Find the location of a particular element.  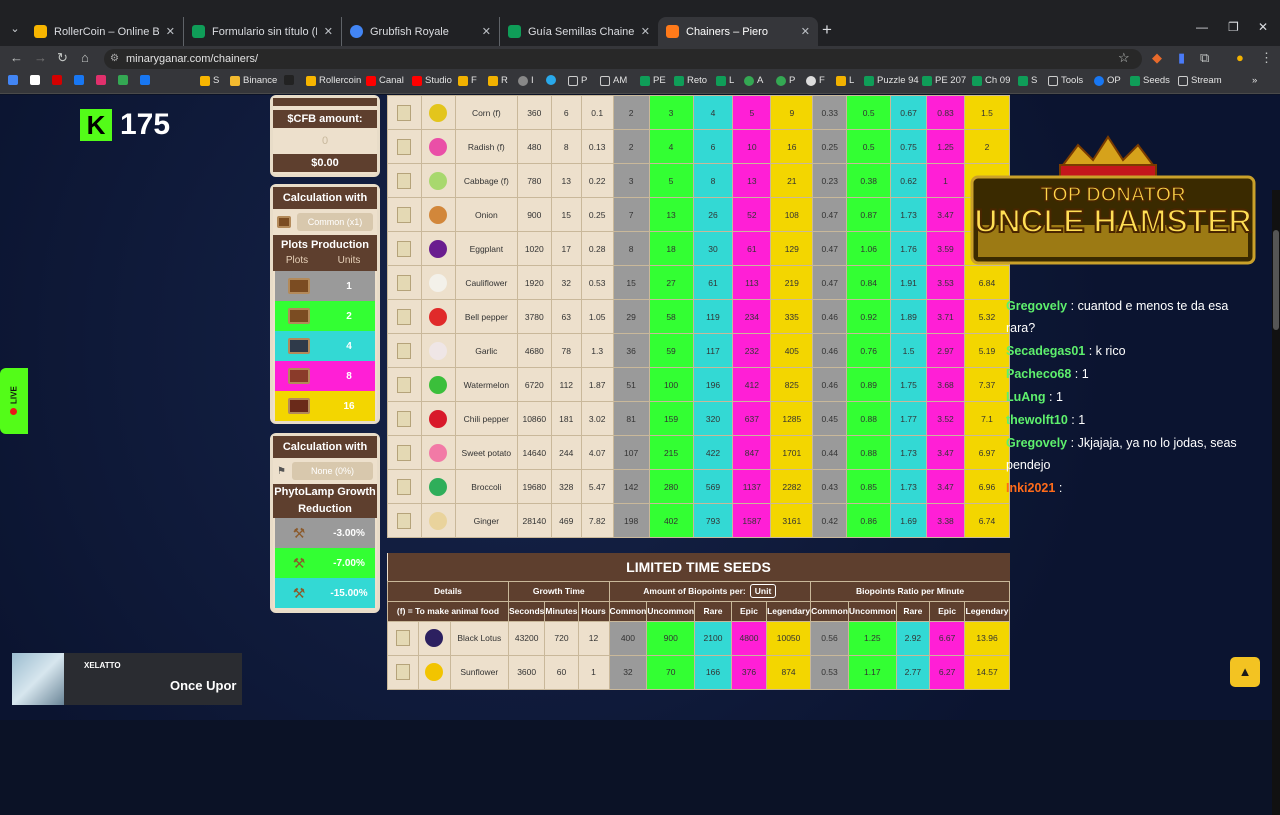

chat-username: Gregovely is located at coordinates (1037, 306).